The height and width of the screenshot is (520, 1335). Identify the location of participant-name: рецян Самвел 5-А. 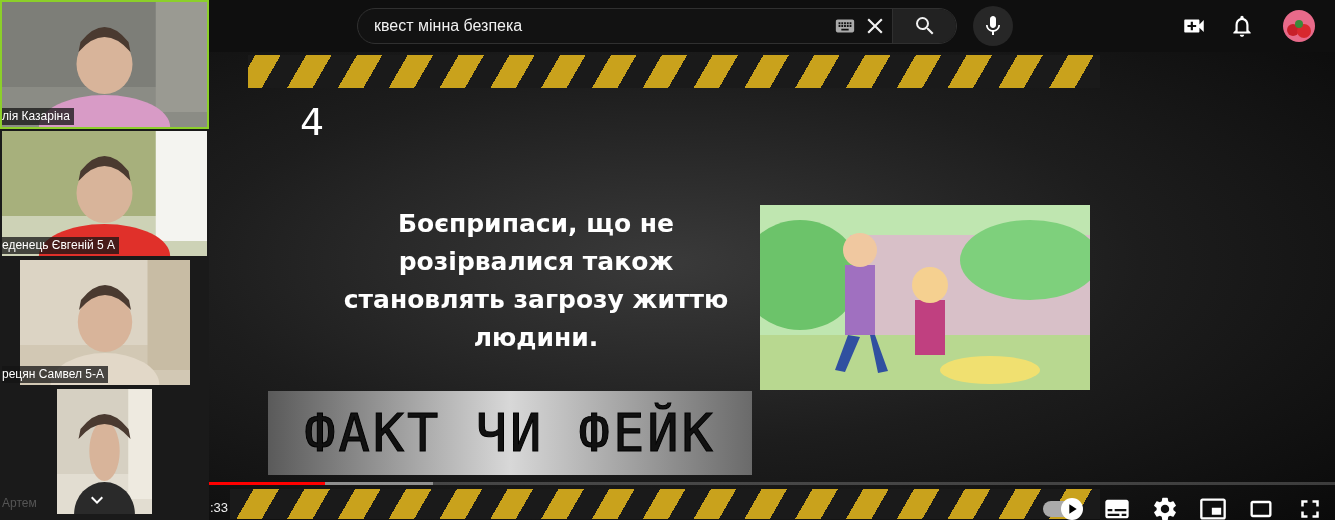
(55, 374).